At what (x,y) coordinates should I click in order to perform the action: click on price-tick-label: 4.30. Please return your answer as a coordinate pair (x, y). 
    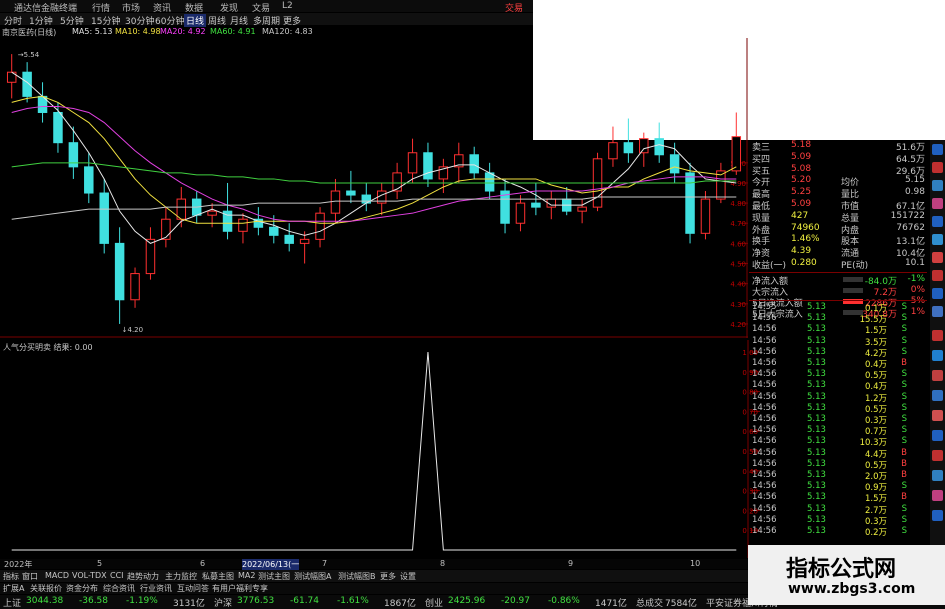
    Looking at the image, I should click on (738, 305).